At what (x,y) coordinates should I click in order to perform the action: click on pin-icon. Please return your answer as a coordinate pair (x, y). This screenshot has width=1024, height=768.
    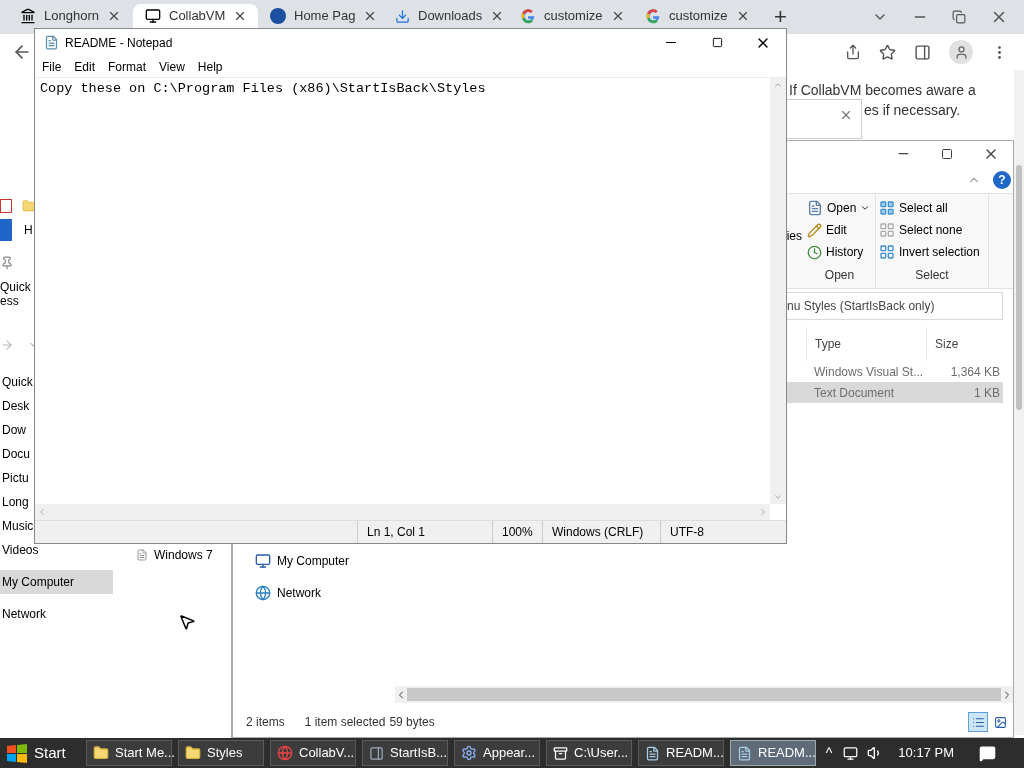
    Looking at the image, I should click on (7, 263).